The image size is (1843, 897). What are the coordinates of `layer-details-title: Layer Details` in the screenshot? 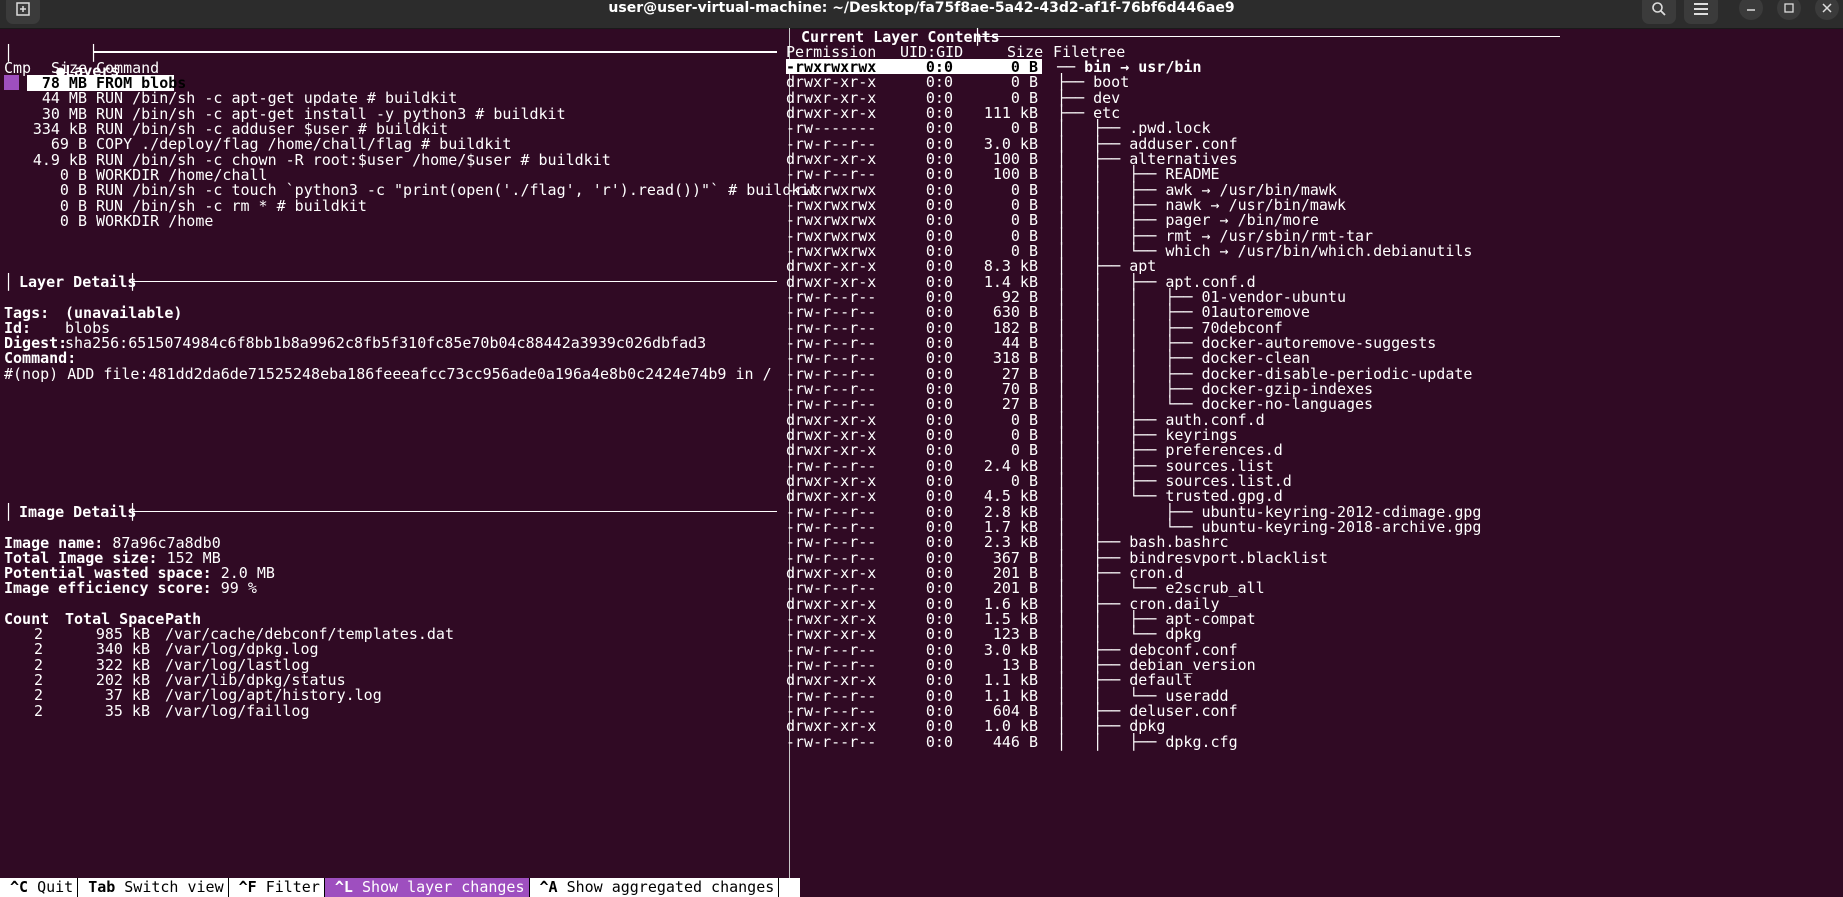 It's located at (78, 282).